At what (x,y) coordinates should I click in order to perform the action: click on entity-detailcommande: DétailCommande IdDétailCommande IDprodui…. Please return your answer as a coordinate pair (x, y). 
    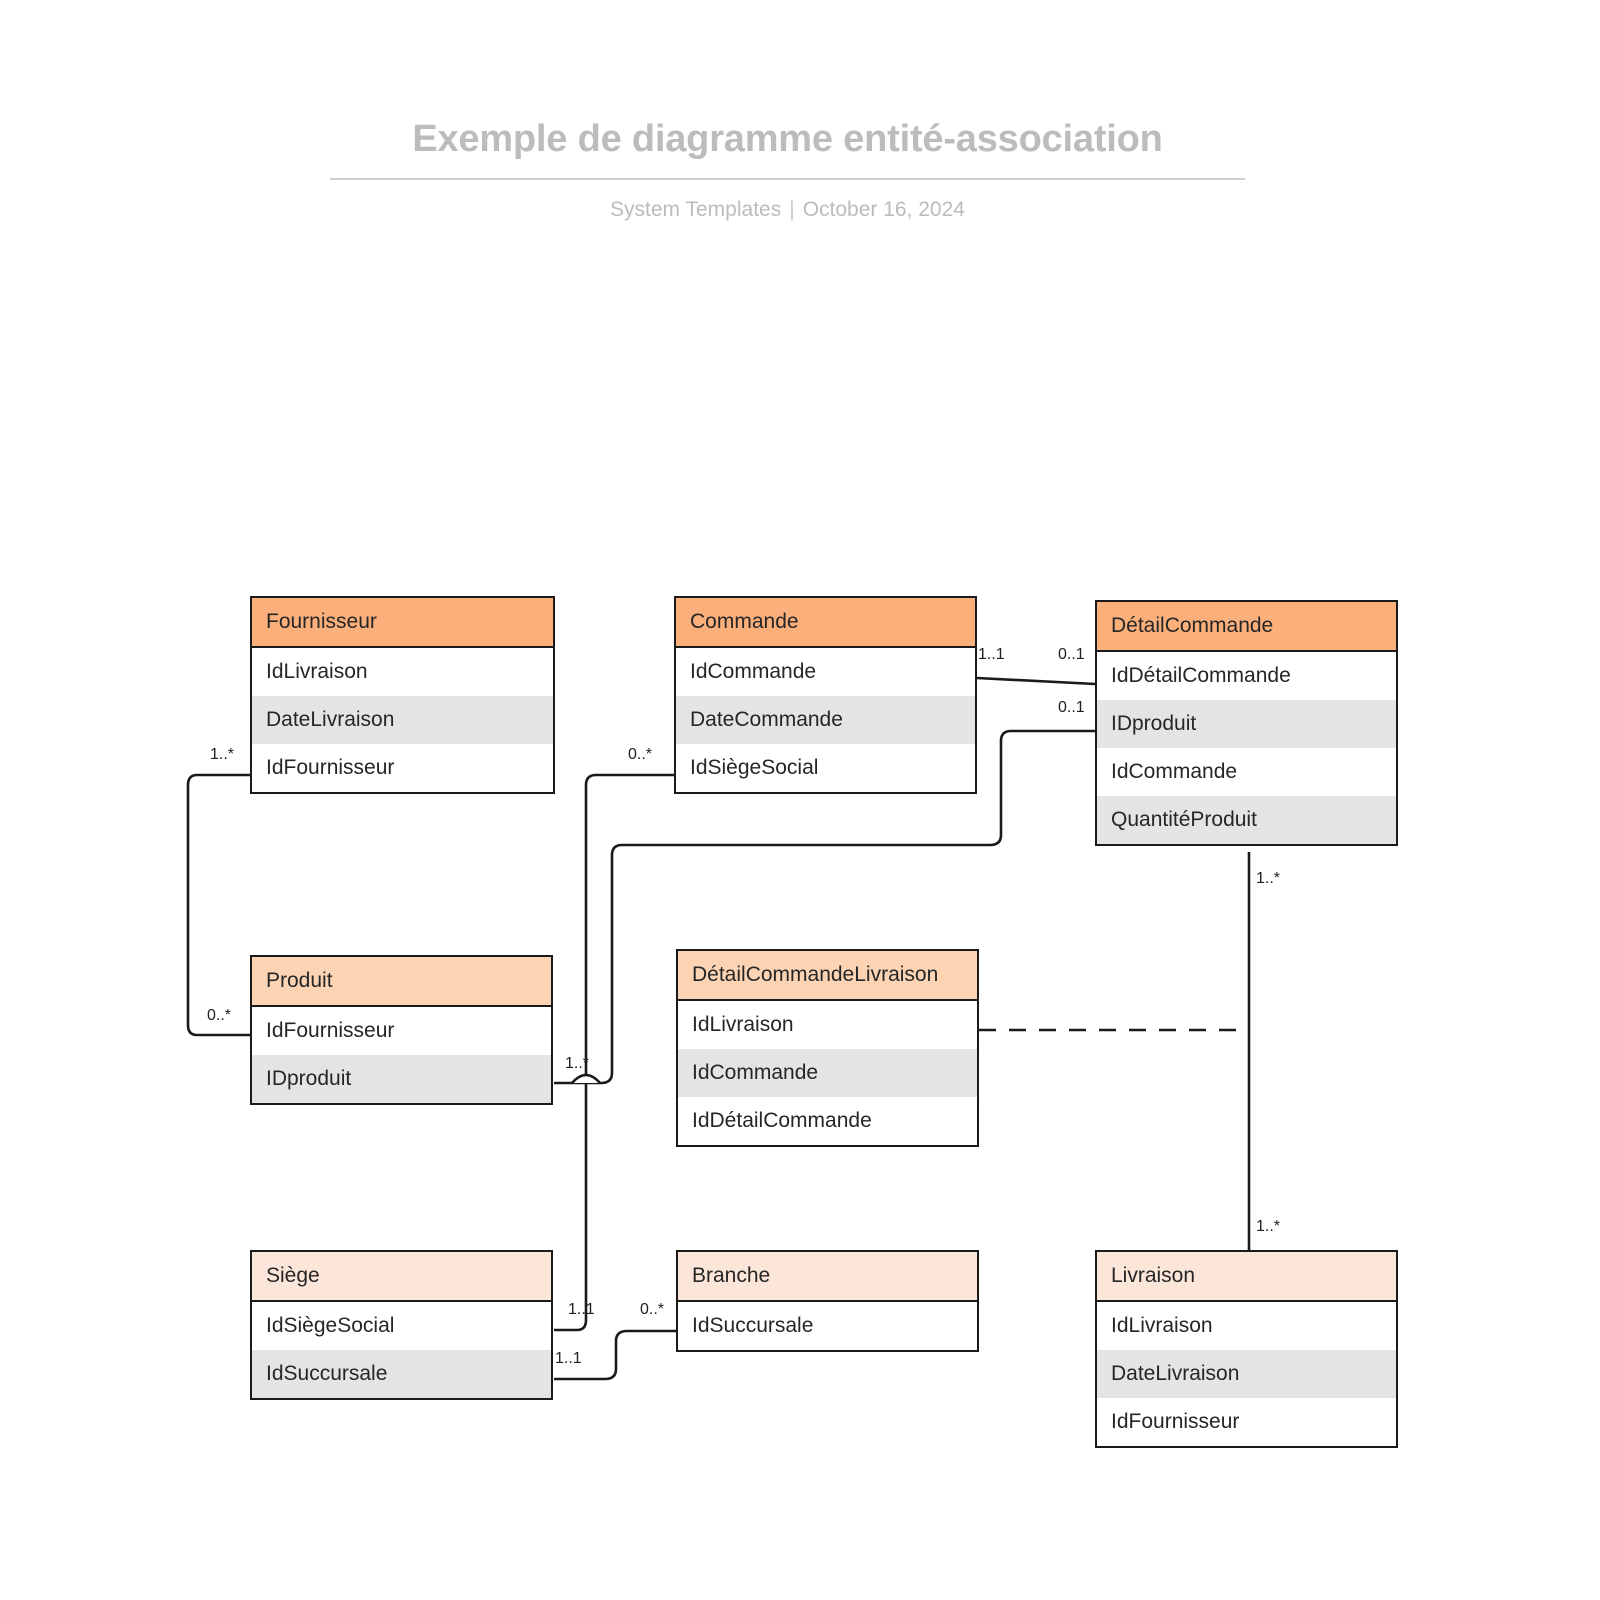
    Looking at the image, I should click on (1246, 723).